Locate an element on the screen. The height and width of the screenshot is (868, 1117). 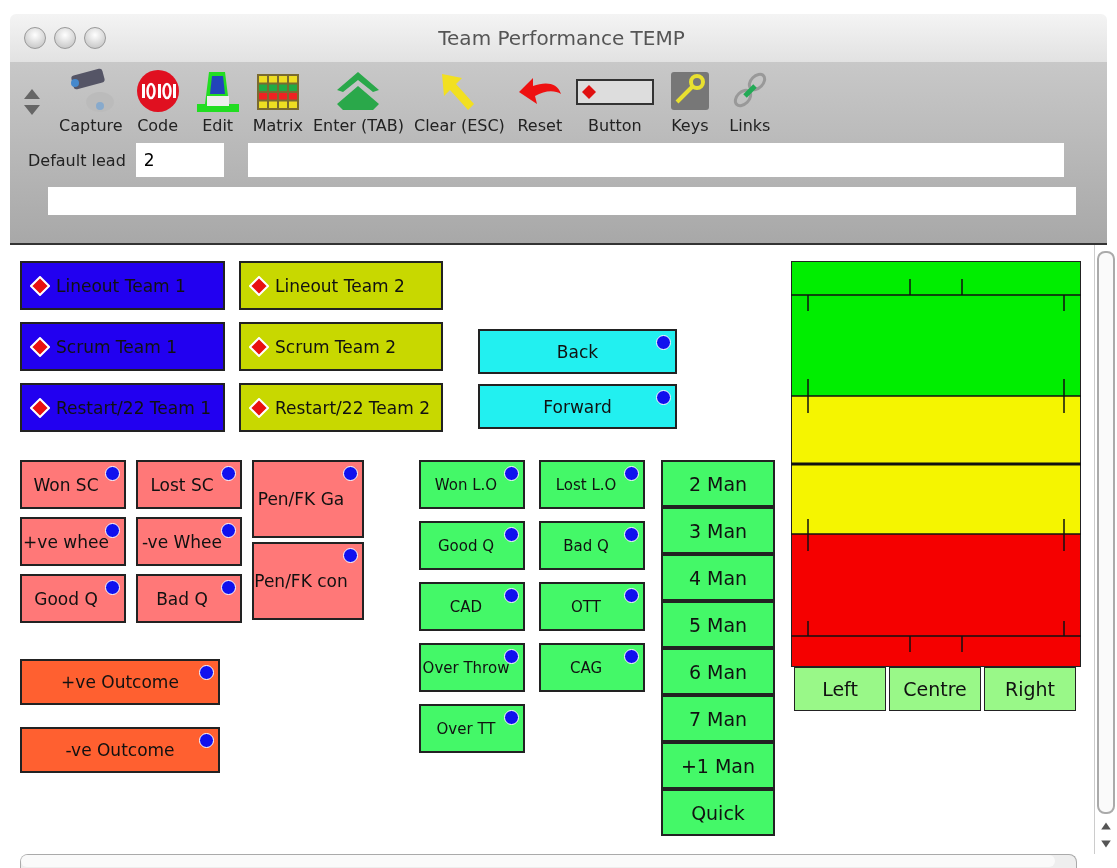
lineout-button: OTT is located at coordinates (592, 606).